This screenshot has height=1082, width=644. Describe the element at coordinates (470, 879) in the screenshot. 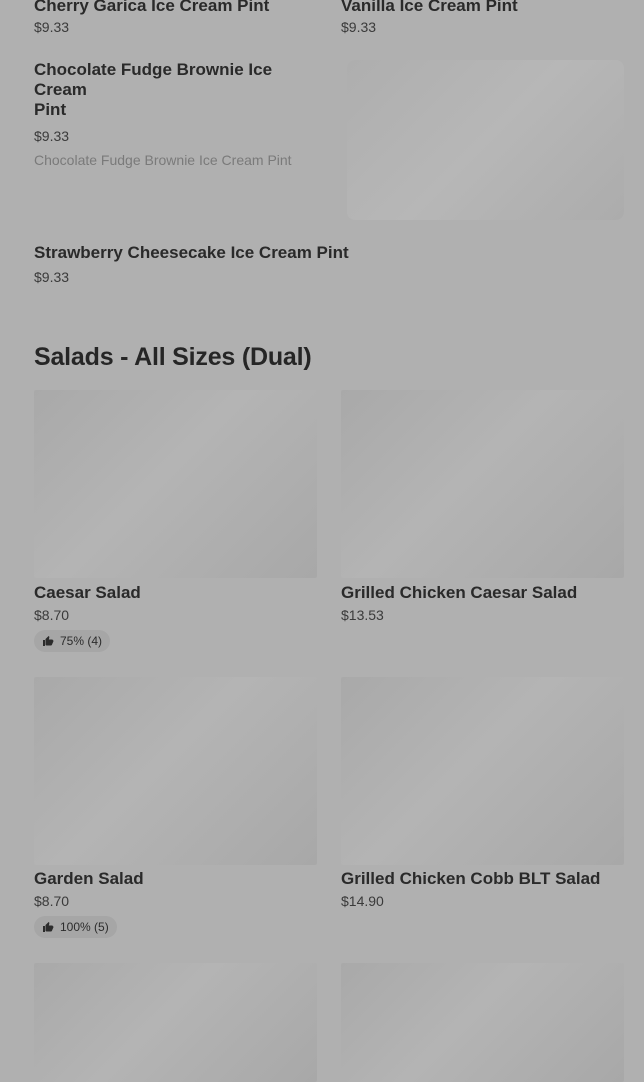

I see `menu-item-title: Grilled Chicken Cobb BLT Salad` at that location.